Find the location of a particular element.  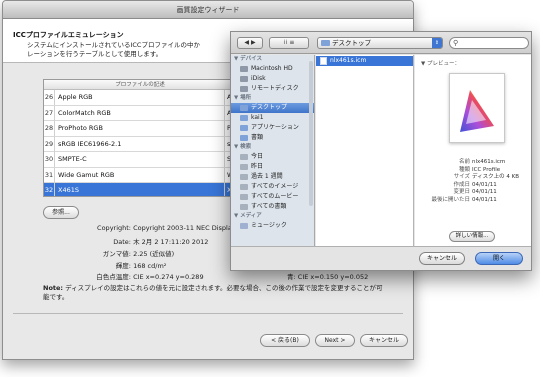

sidebar-item: 過去 1 週間 is located at coordinates (272, 177).